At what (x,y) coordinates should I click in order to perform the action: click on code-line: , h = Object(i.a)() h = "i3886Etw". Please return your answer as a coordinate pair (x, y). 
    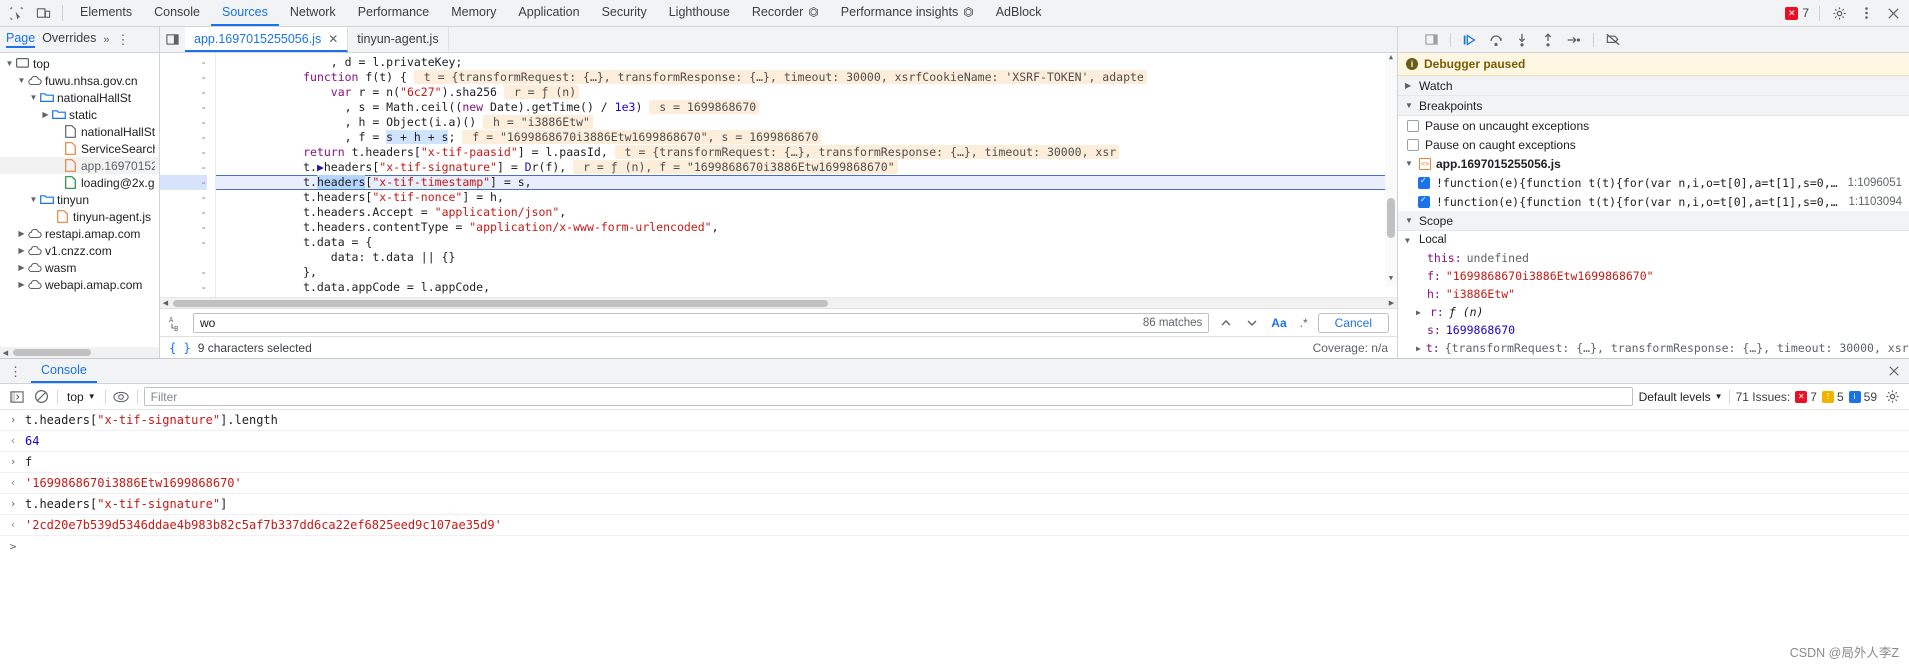
    Looking at the image, I should click on (806, 122).